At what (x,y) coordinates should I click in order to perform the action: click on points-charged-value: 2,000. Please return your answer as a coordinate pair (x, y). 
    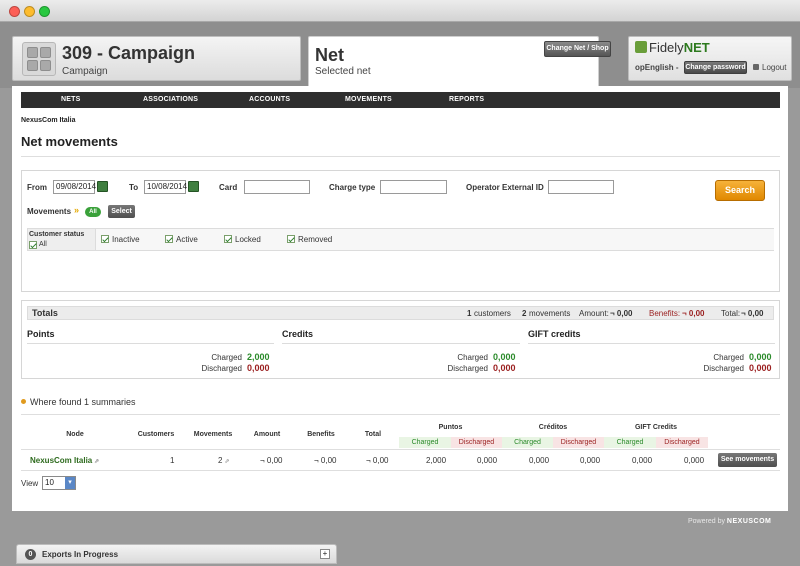
    Looking at the image, I should click on (258, 357).